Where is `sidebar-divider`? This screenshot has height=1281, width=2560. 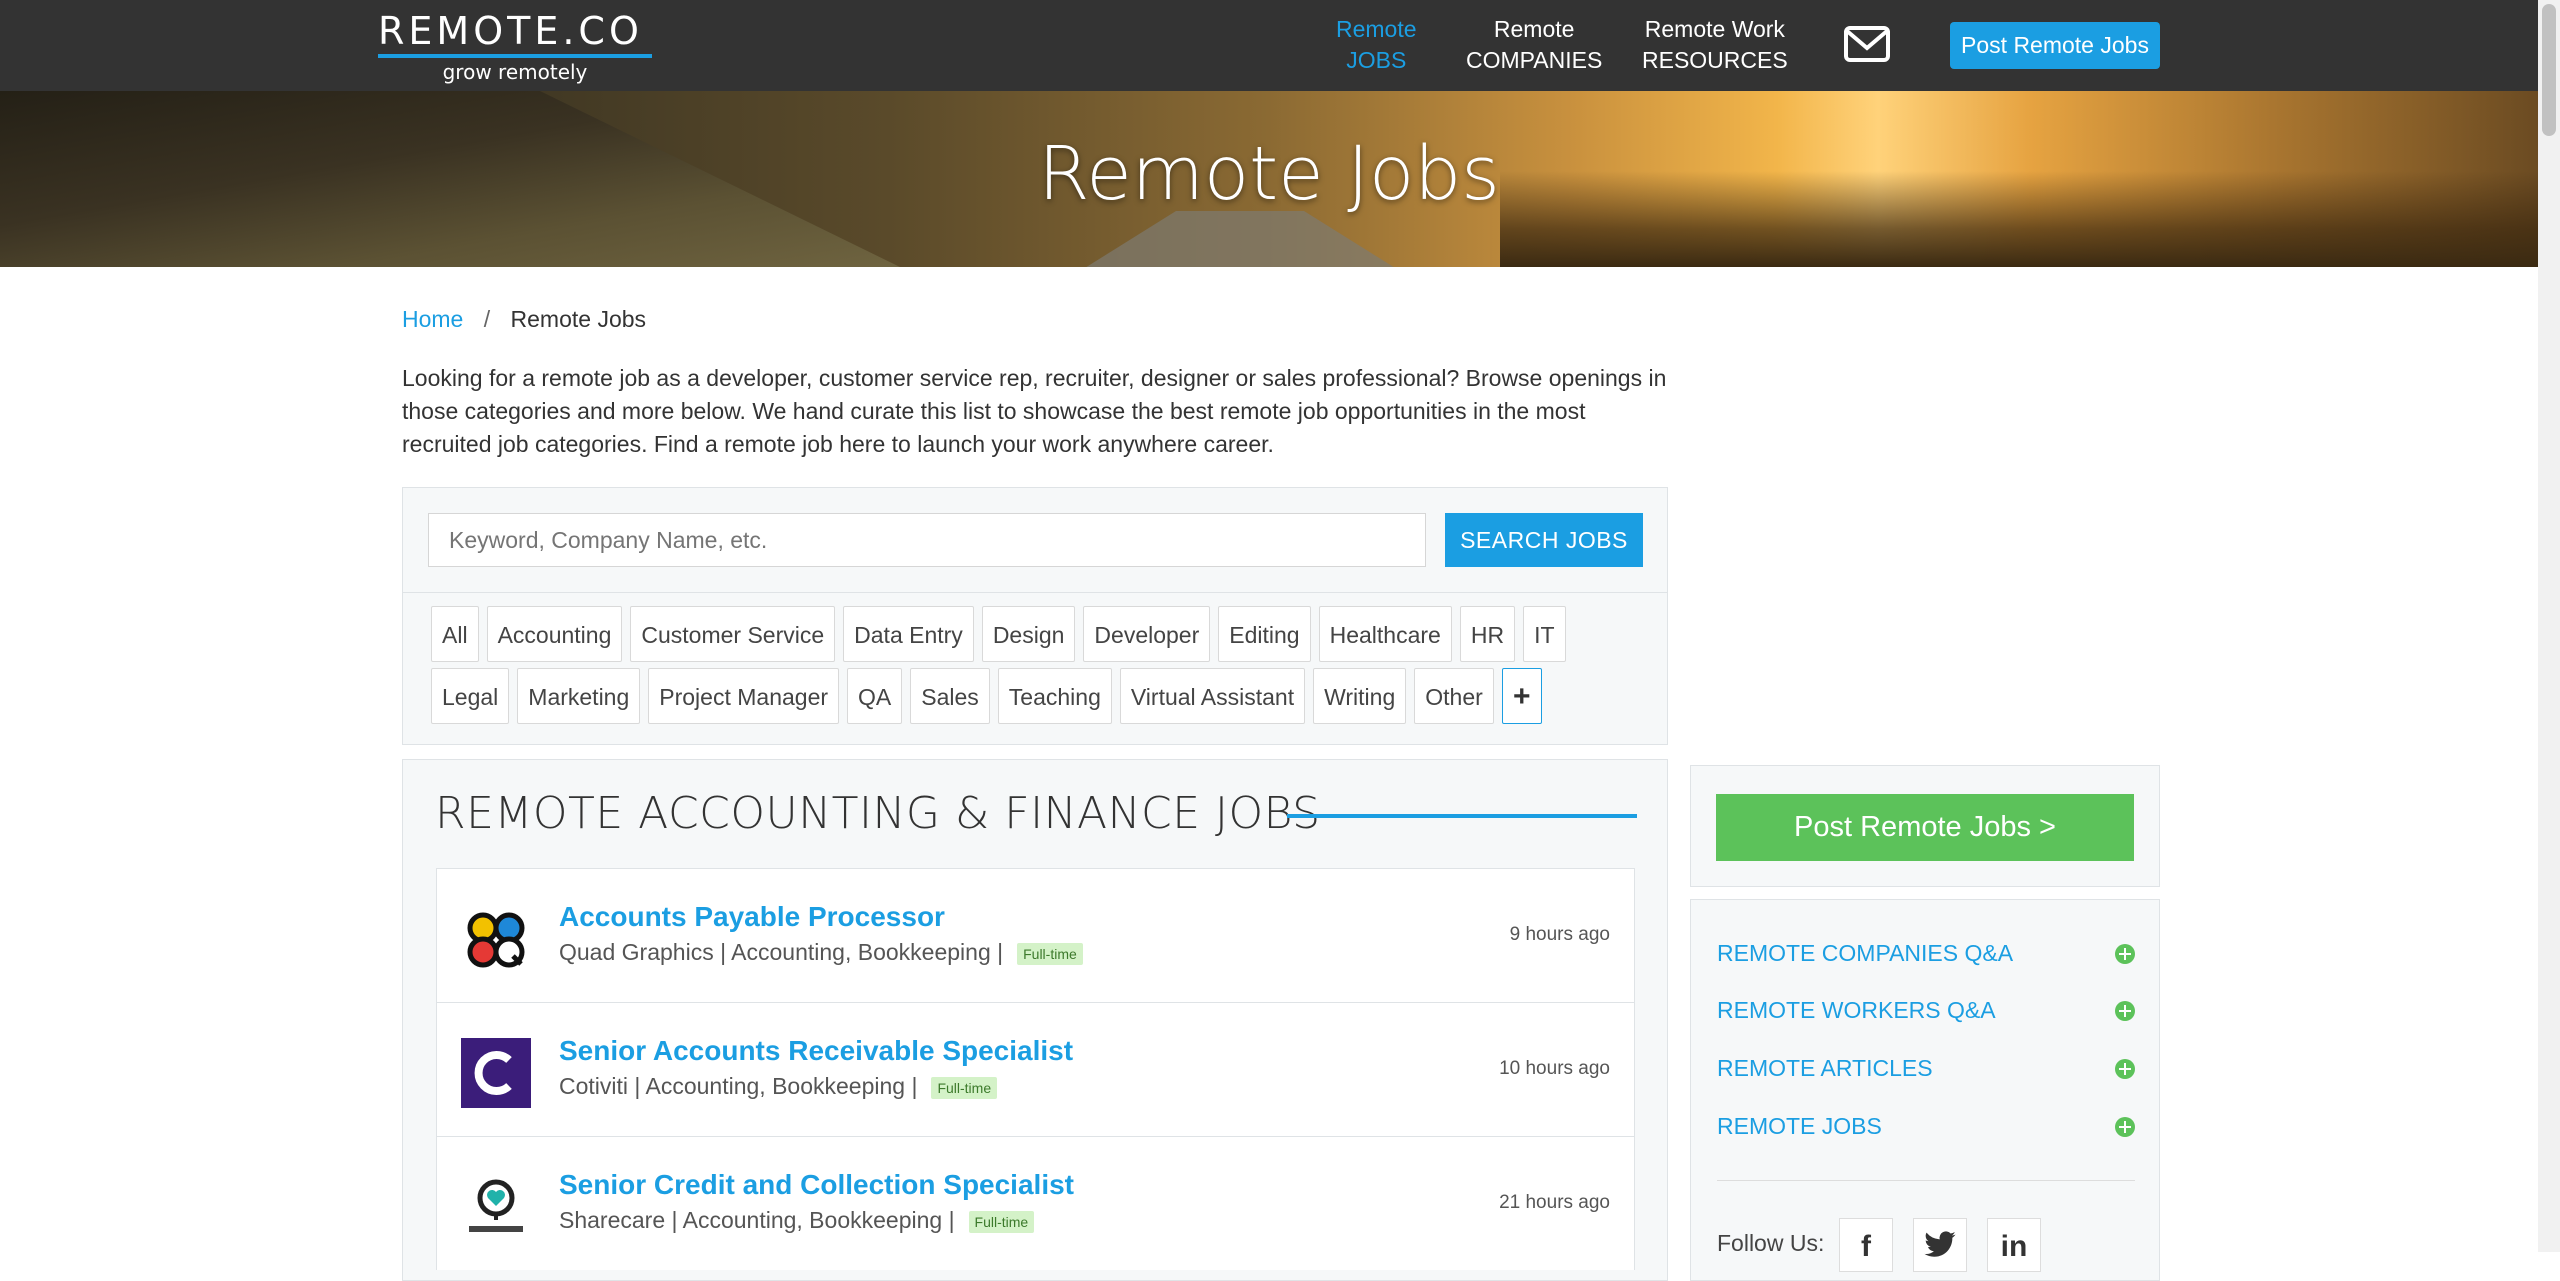 sidebar-divider is located at coordinates (1926, 1180).